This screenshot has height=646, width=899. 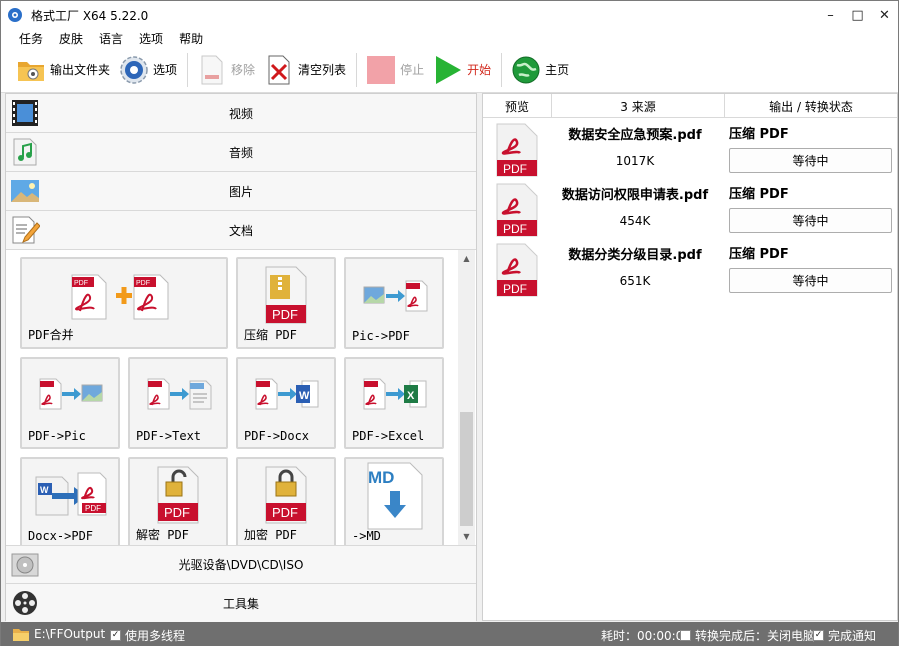 What do you see at coordinates (70, 634) in the screenshot?
I see `output-path-text: E:\FFOutput` at bounding box center [70, 634].